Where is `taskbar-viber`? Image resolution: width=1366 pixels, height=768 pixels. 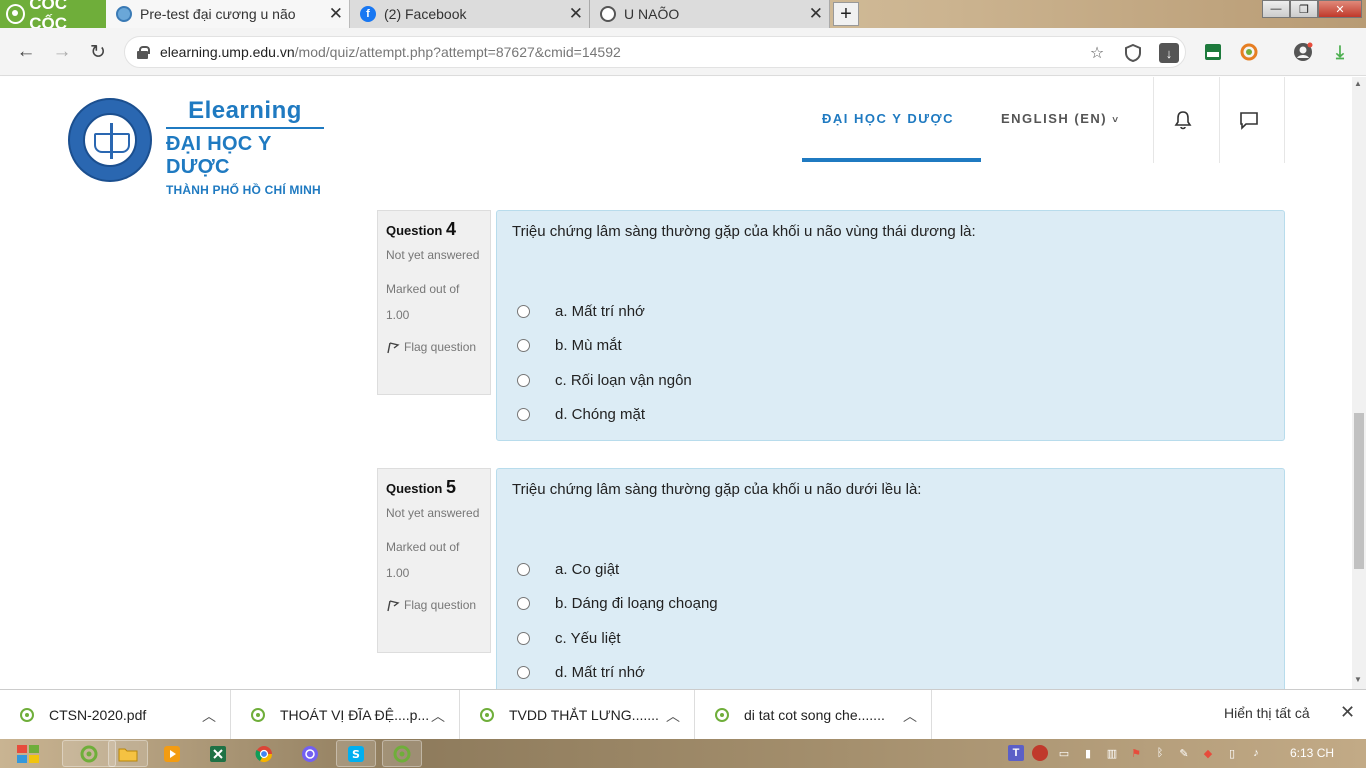 taskbar-viber is located at coordinates (310, 753).